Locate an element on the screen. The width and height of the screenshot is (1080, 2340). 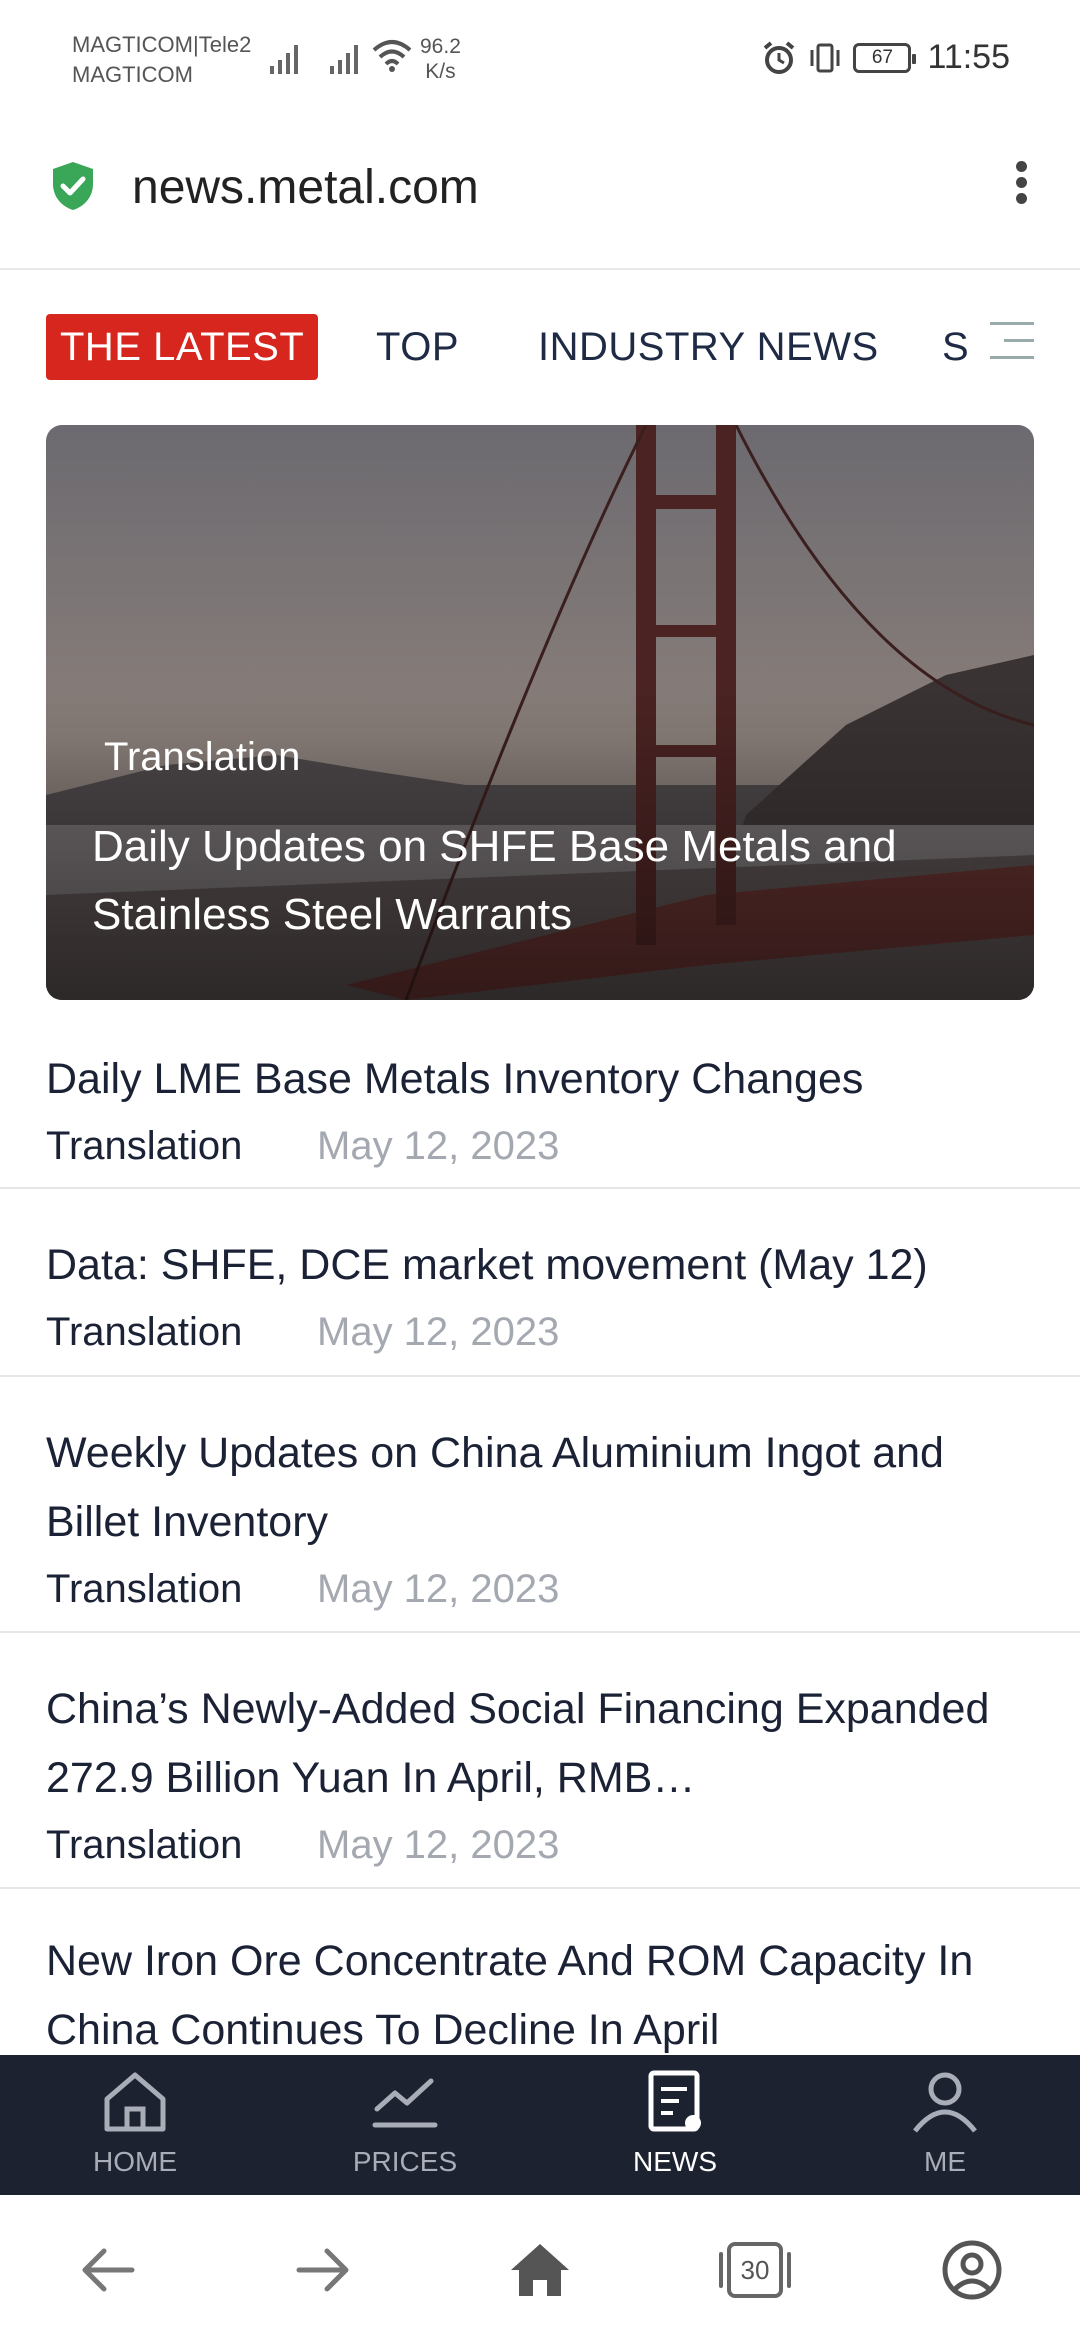
news-title: Data: SHFE, DCE market movement (May 12) is located at coordinates (487, 1265).